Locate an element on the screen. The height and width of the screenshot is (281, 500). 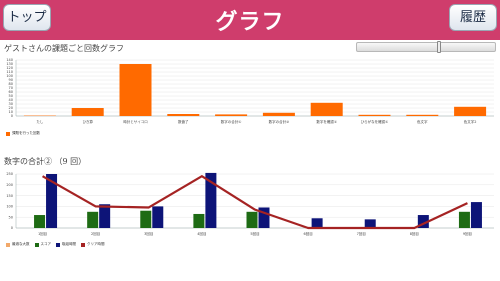
legend-item: 最適な大数 is located at coordinates (18, 244).